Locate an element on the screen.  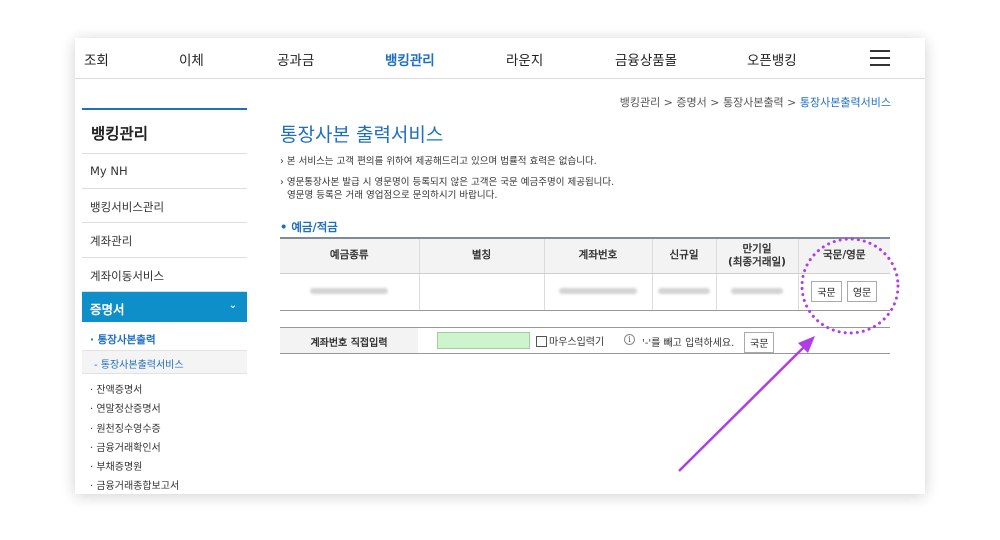
sidebar-item-account-move: 계좌이동서비스 is located at coordinates (164, 275).